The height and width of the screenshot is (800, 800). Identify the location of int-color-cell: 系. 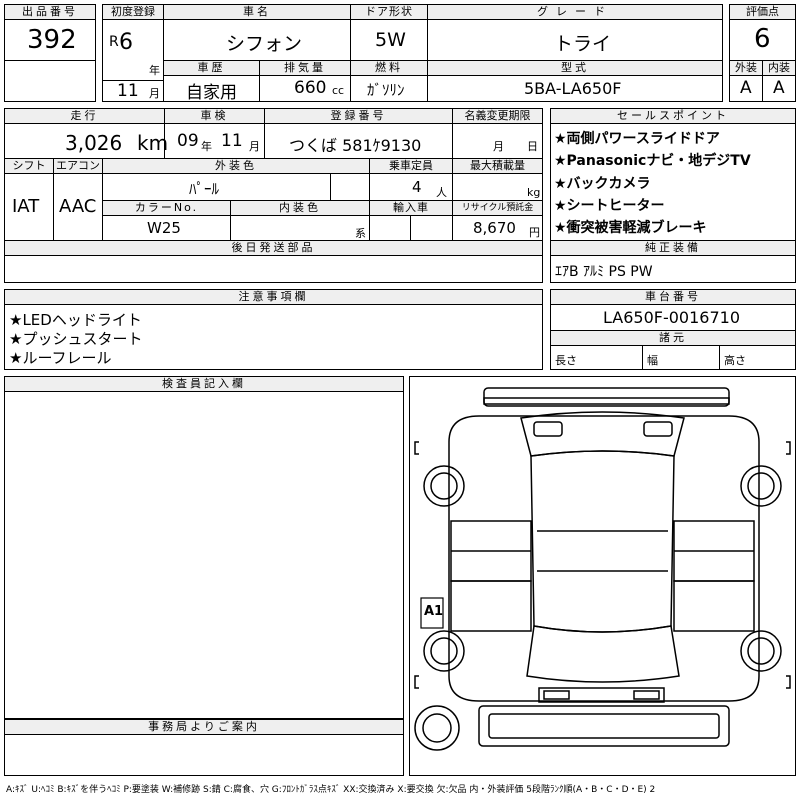
(300, 228).